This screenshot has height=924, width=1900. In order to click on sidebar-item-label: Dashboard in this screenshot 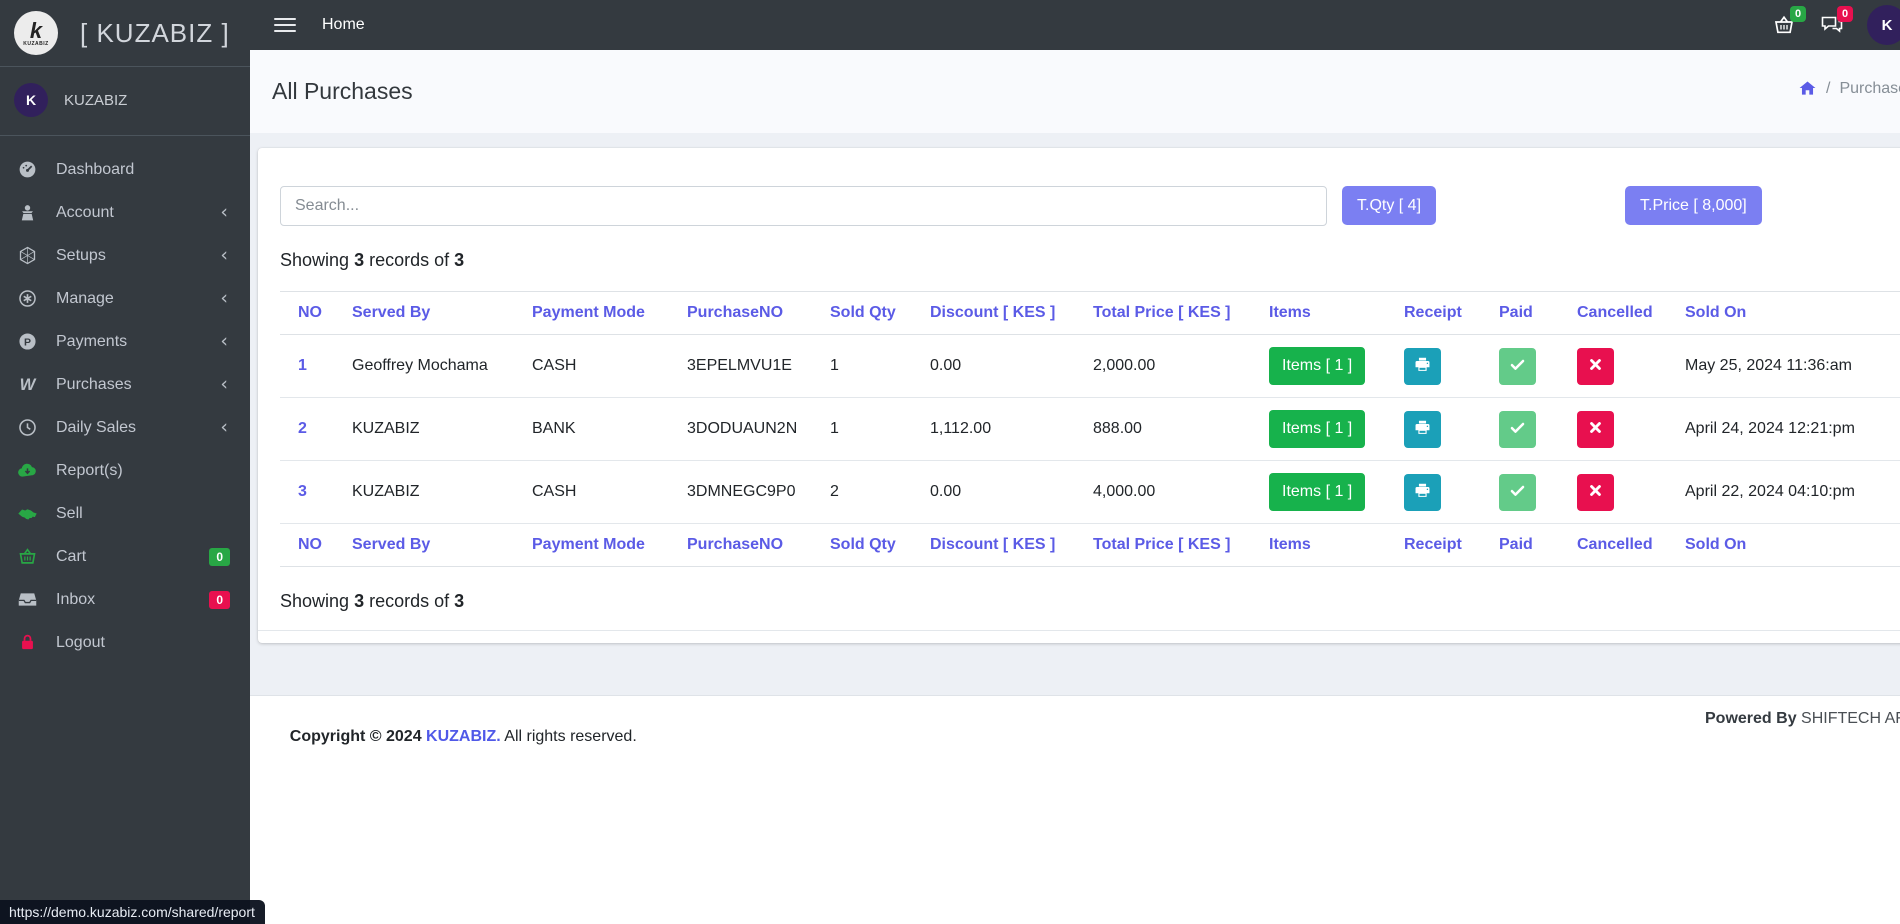, I will do `click(95, 169)`.